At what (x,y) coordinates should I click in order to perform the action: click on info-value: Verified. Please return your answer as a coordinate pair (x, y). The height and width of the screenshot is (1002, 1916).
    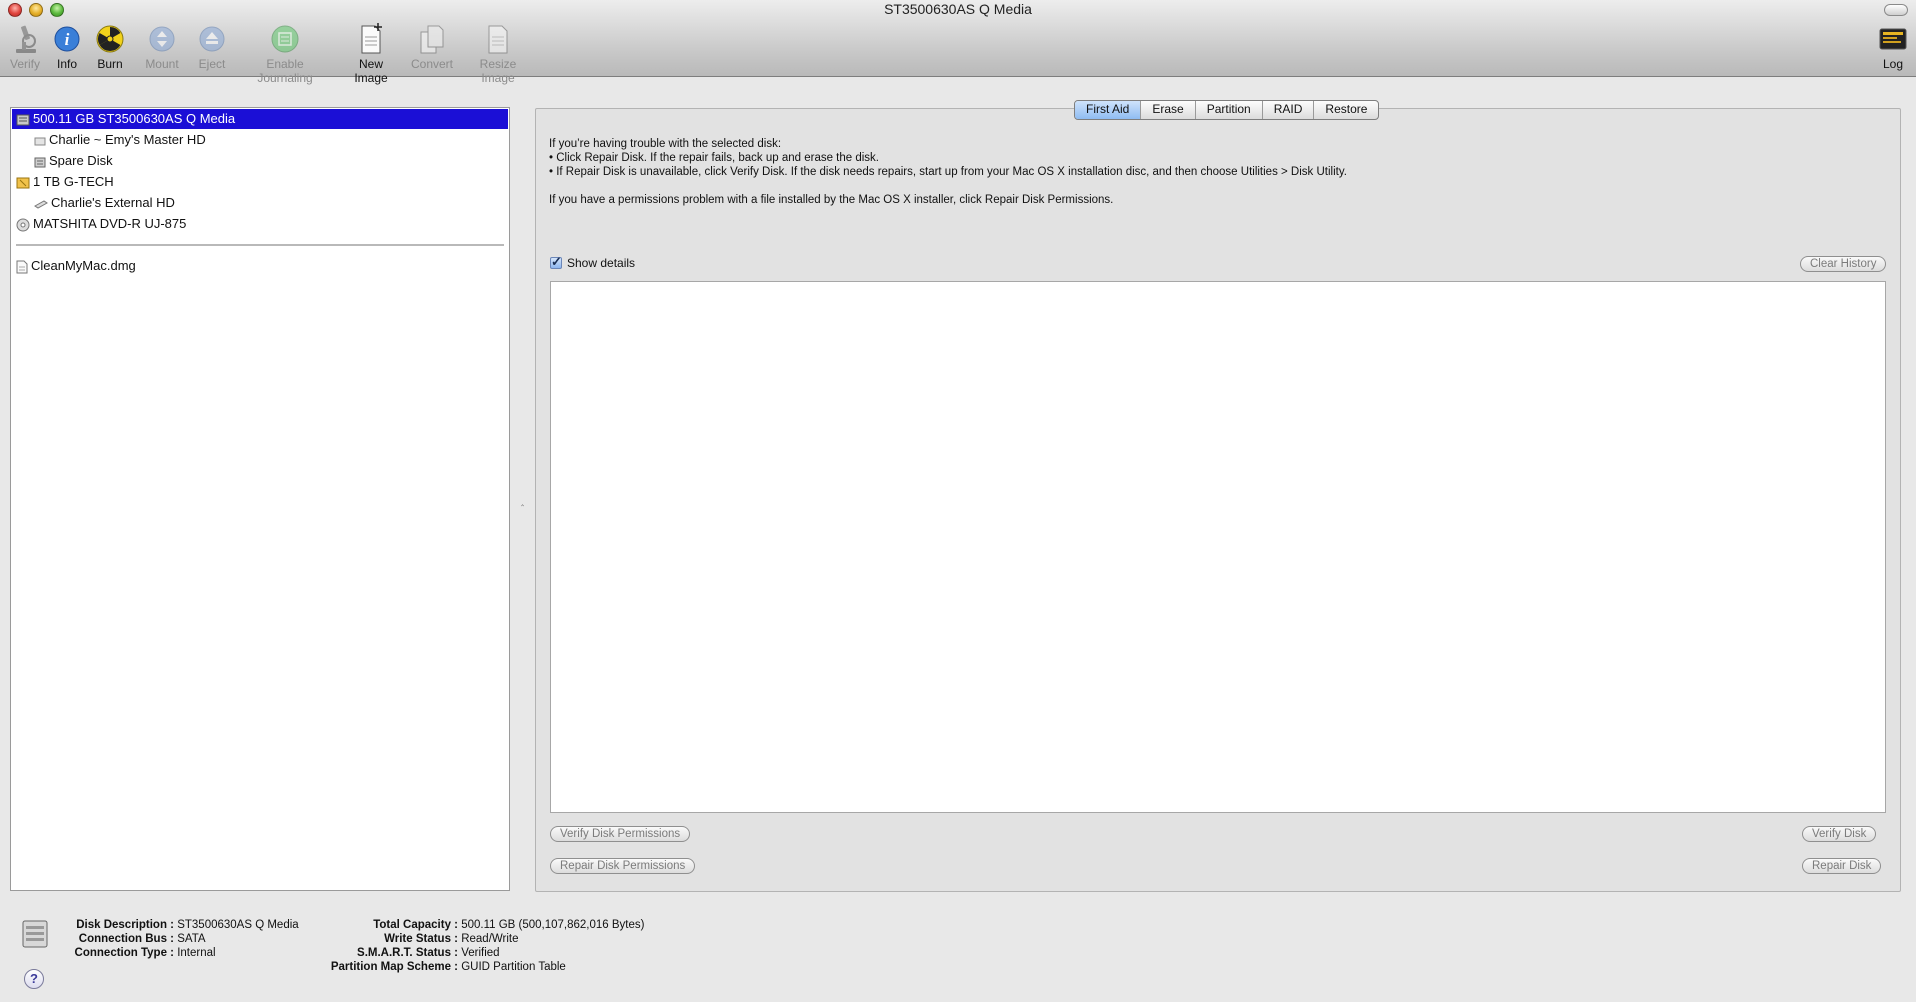
    Looking at the image, I should click on (480, 953).